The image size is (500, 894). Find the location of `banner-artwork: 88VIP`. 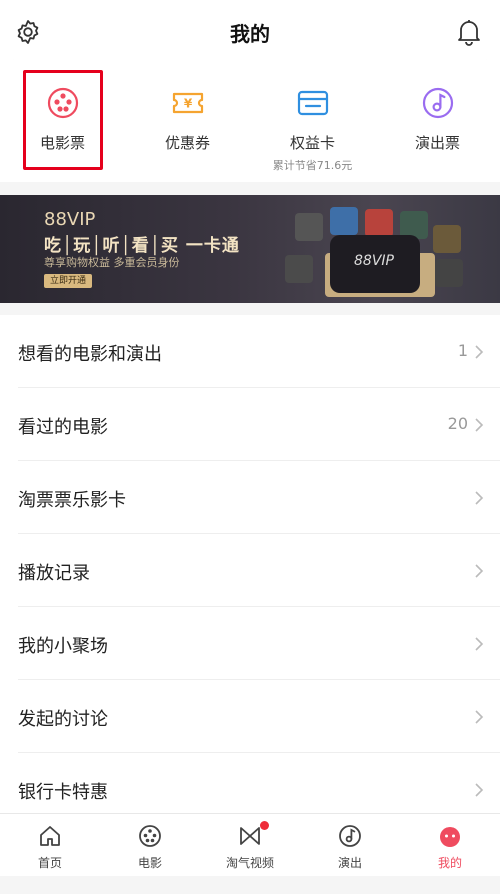

banner-artwork: 88VIP is located at coordinates (375, 252).